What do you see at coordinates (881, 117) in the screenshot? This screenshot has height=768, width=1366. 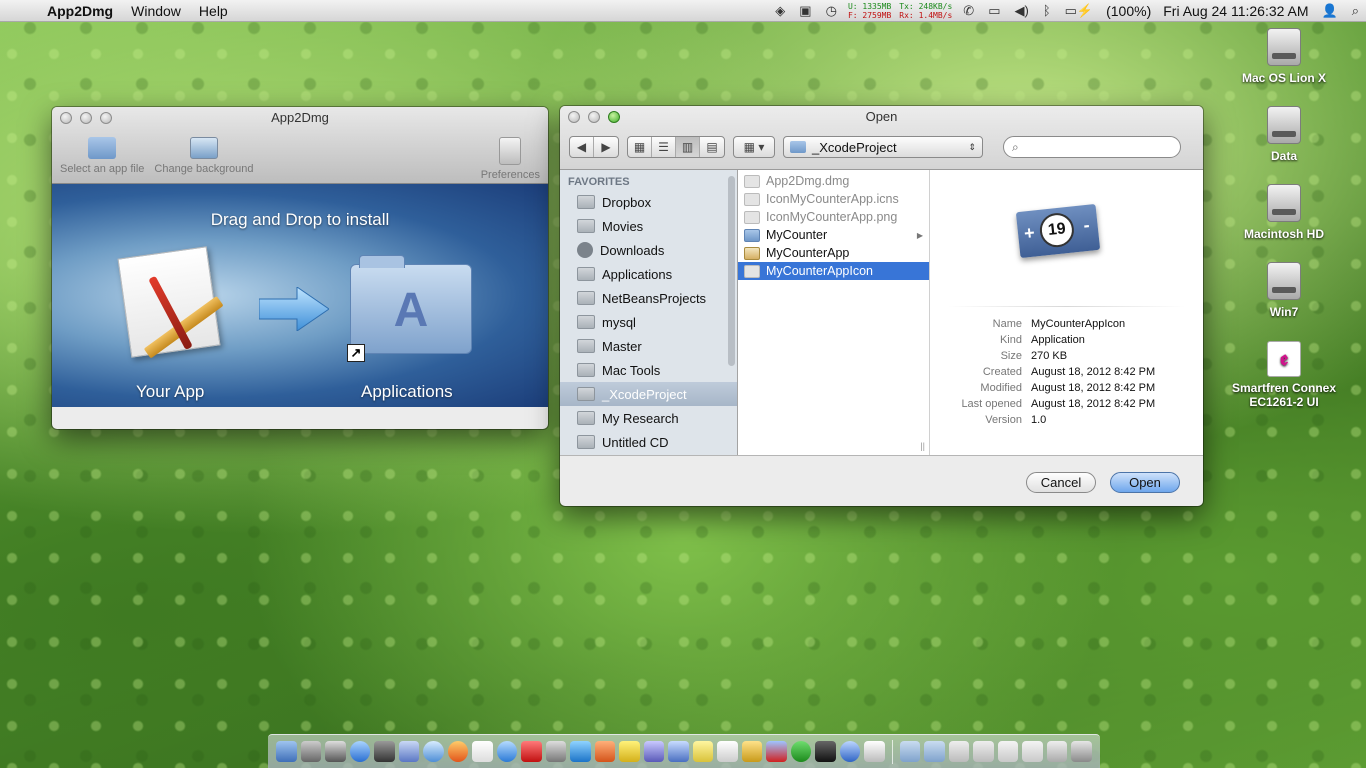 I see `open-dialog-titlebar: Open` at bounding box center [881, 117].